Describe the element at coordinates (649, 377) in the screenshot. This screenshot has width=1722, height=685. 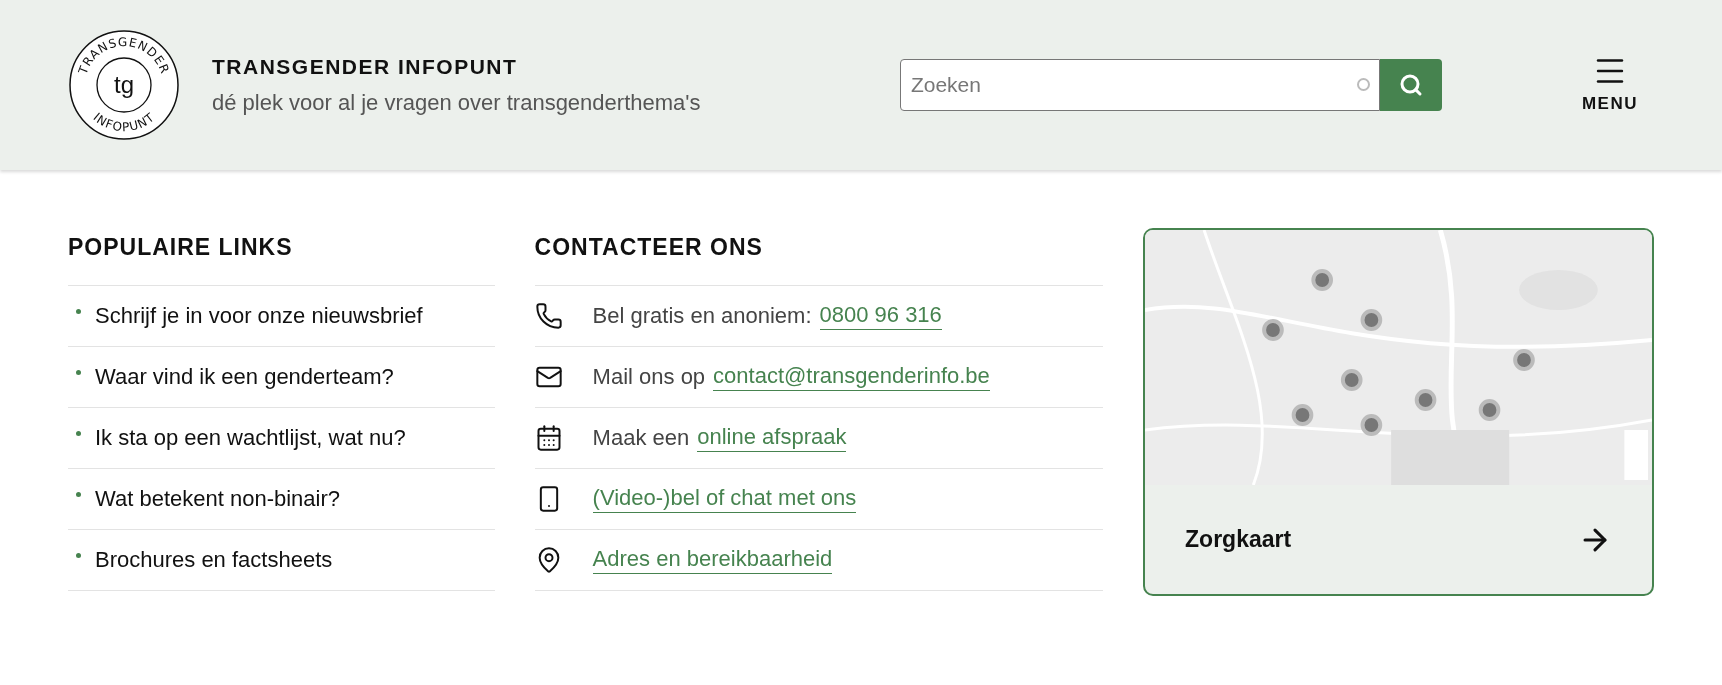
I see `contact-text: Mail ons op` at that location.